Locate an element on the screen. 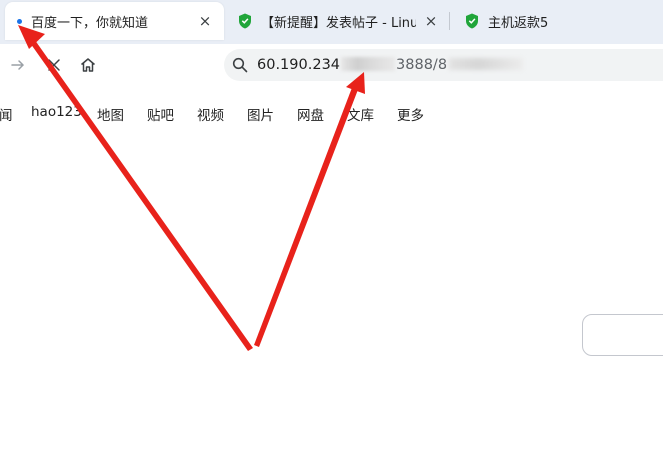 This screenshot has height=452, width=663. tab-forum-post: 【新提醒】发表帖子 - Linux面板 × is located at coordinates (339, 21).